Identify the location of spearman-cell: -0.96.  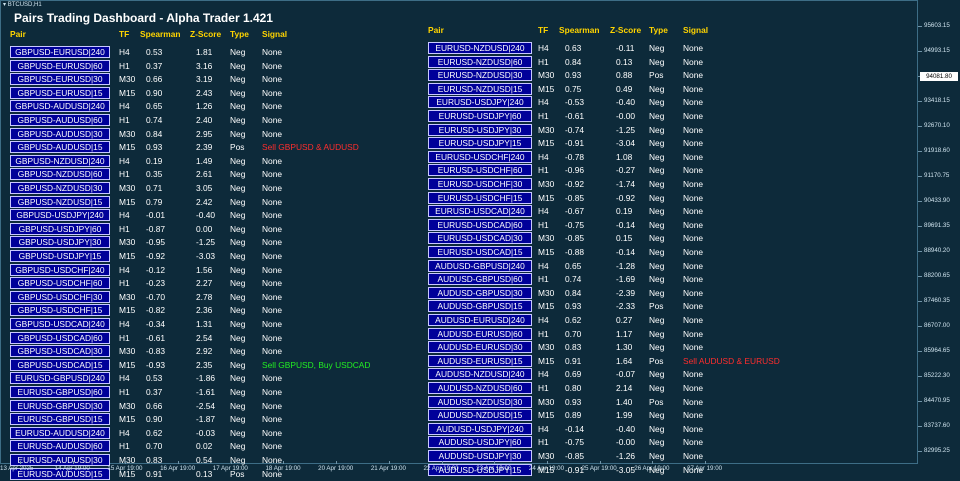
(575, 170).